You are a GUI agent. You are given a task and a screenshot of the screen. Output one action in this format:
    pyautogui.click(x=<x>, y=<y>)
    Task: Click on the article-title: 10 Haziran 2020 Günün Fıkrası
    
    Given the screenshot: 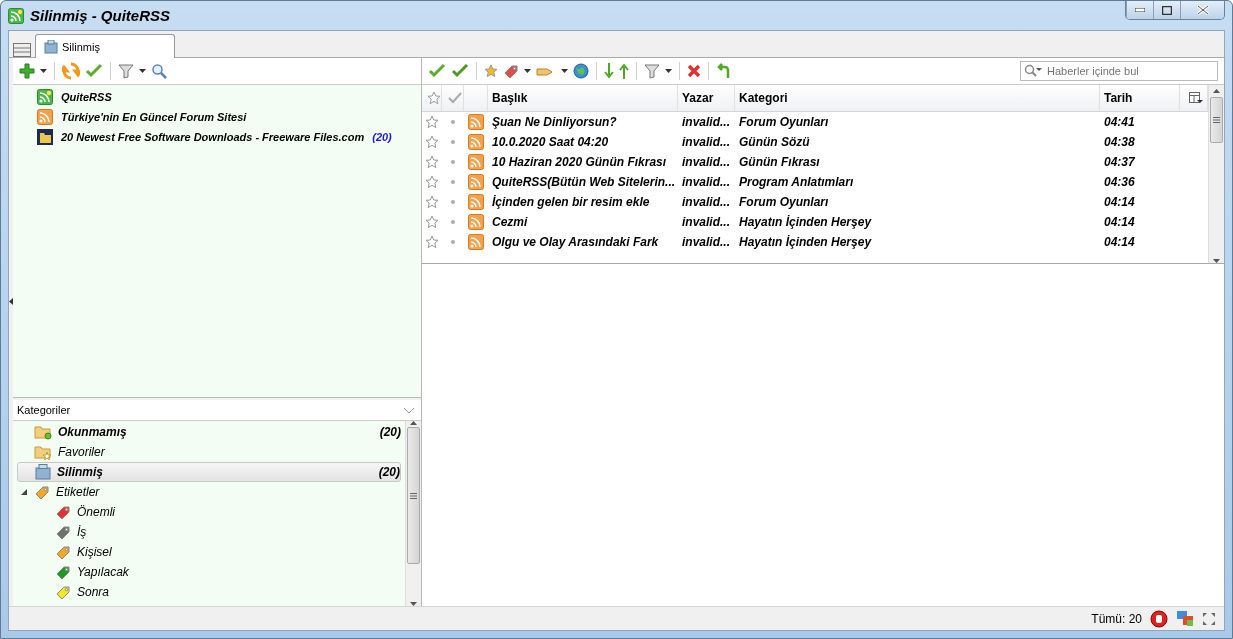 What is the action you would take?
    pyautogui.click(x=583, y=162)
    